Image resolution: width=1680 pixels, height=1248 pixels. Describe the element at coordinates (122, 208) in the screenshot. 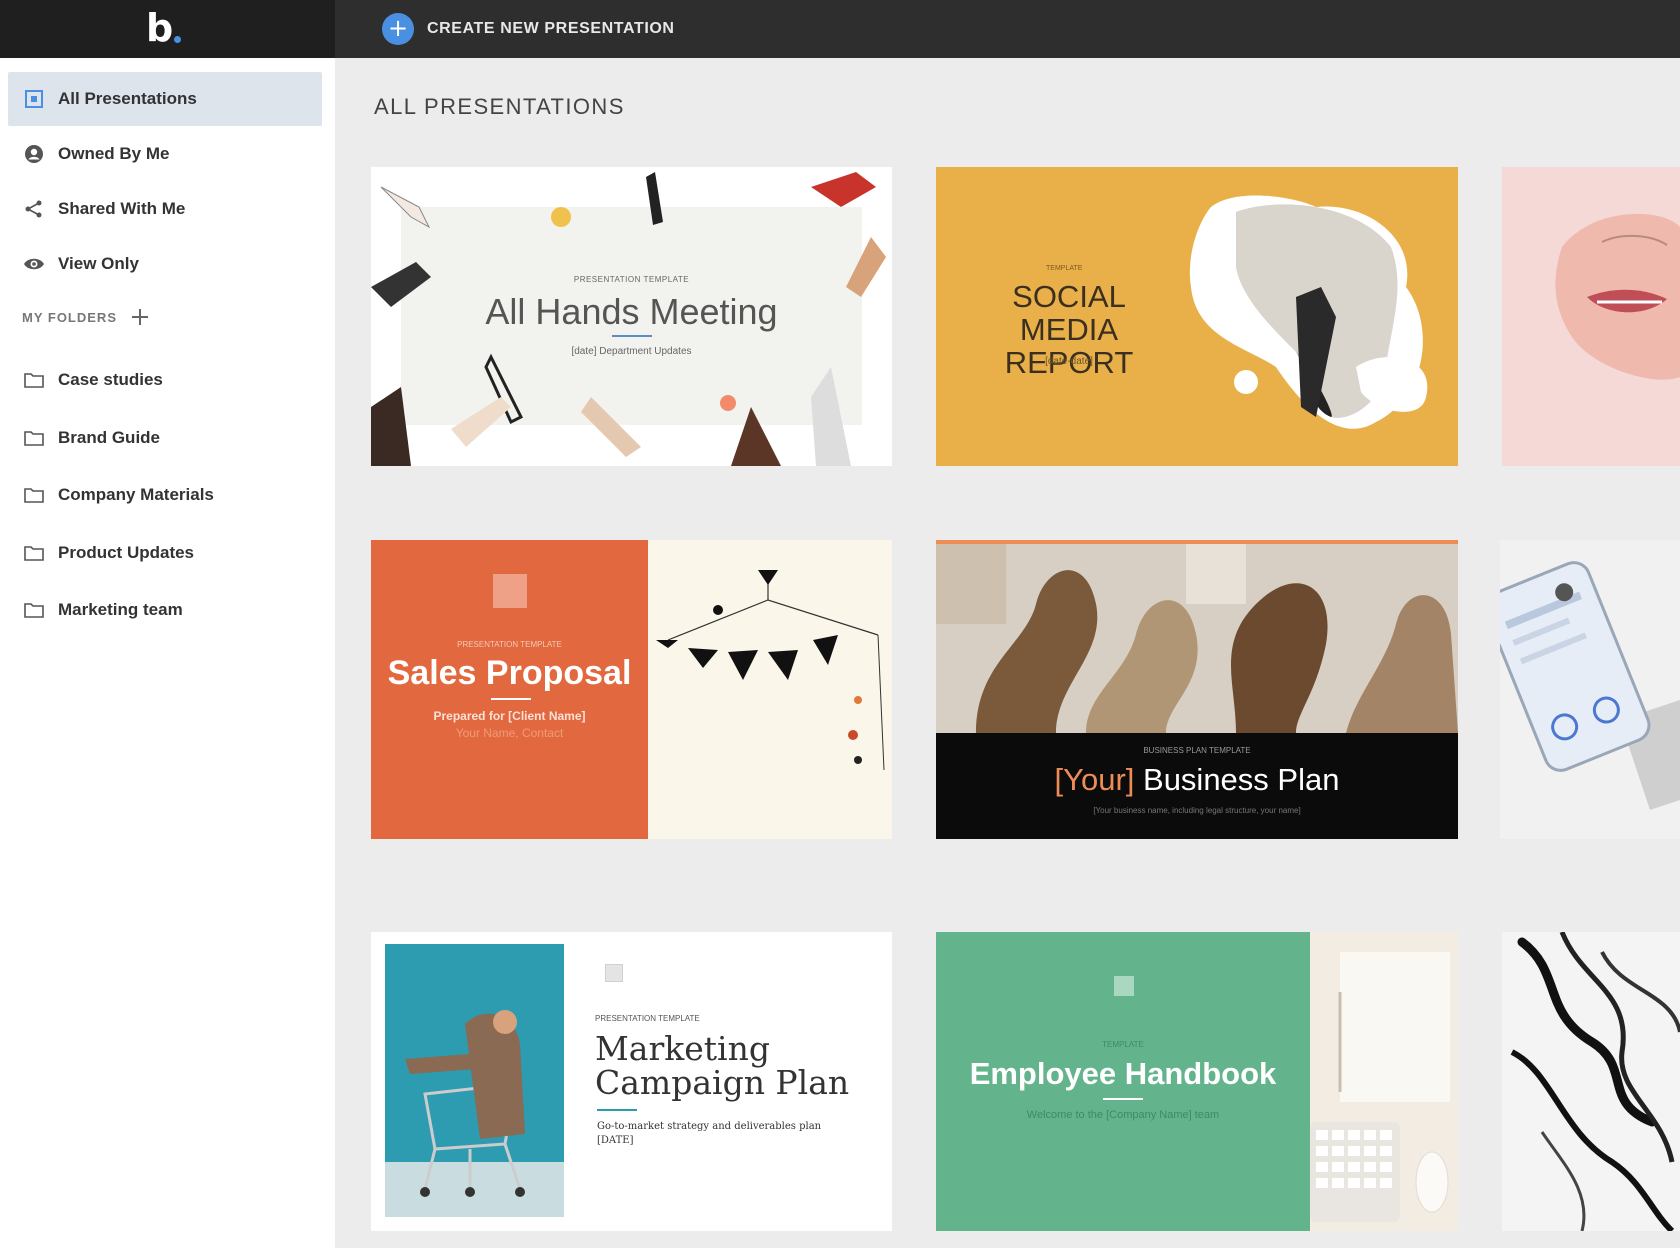

I see `sidebar-item-label: Shared With Me` at that location.